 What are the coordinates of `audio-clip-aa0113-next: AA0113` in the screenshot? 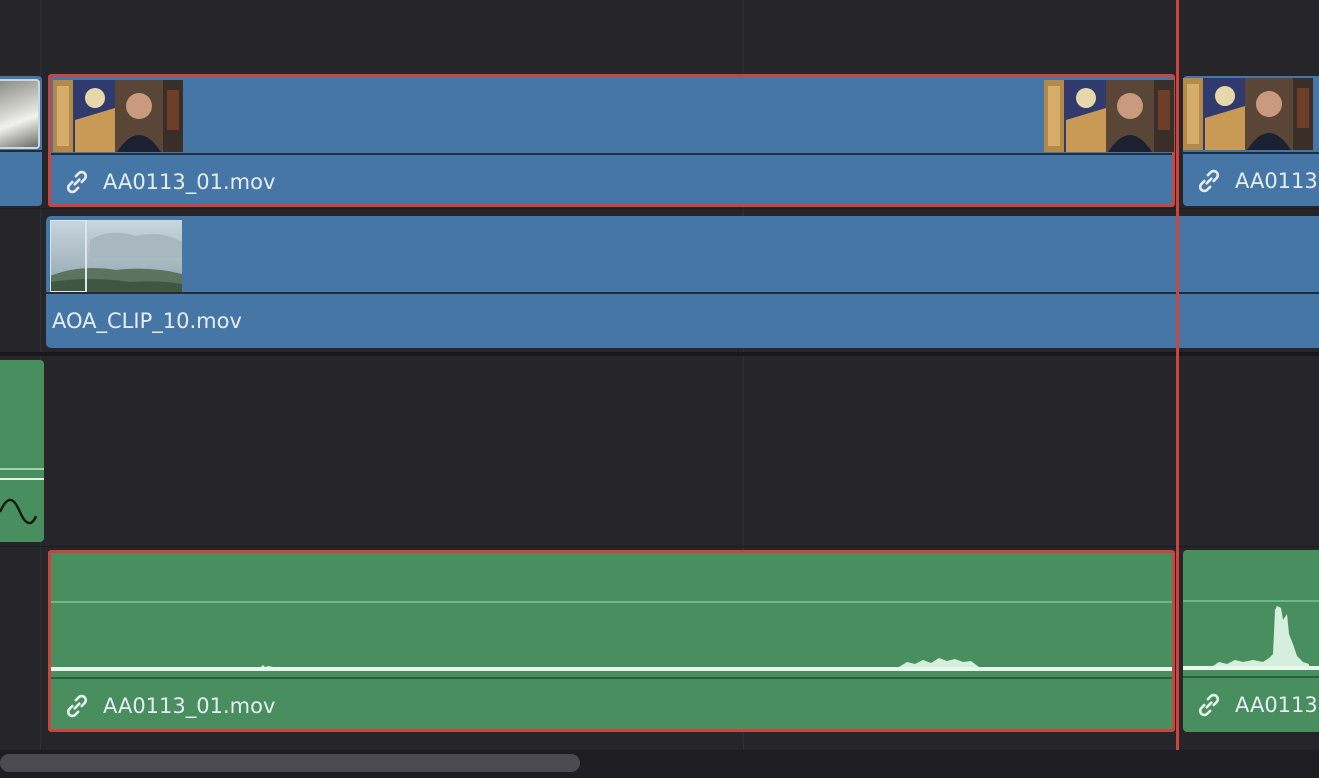 It's located at (1251, 641).